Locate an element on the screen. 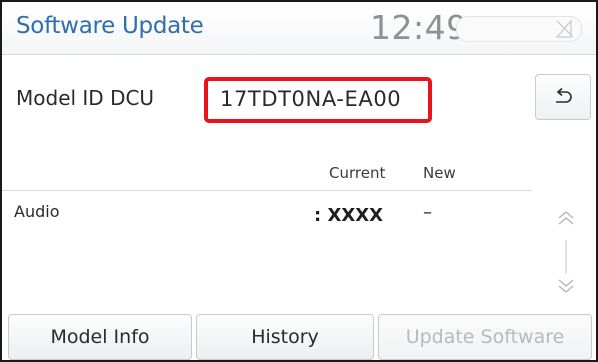 This screenshot has width=598, height=362. scrollbar-track is located at coordinates (566, 257).